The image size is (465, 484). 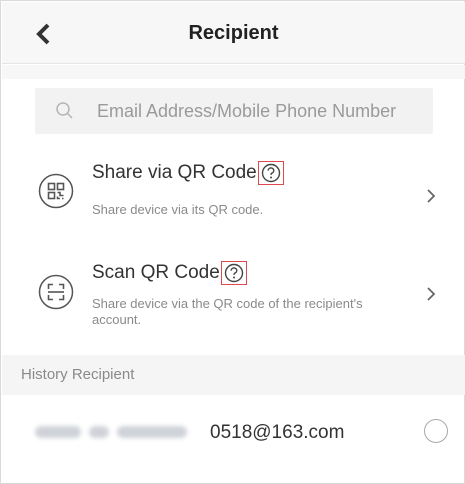 What do you see at coordinates (64, 110) in the screenshot?
I see `search-icon` at bounding box center [64, 110].